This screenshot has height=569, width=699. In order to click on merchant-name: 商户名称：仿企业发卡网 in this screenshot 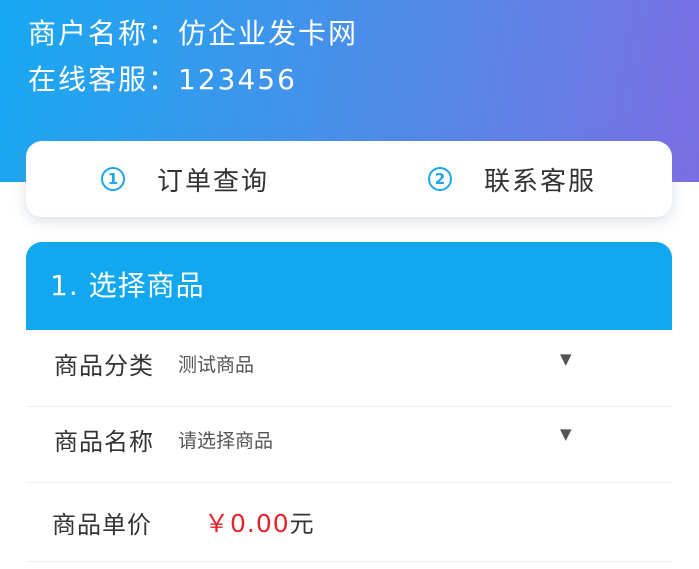, I will do `click(193, 33)`.